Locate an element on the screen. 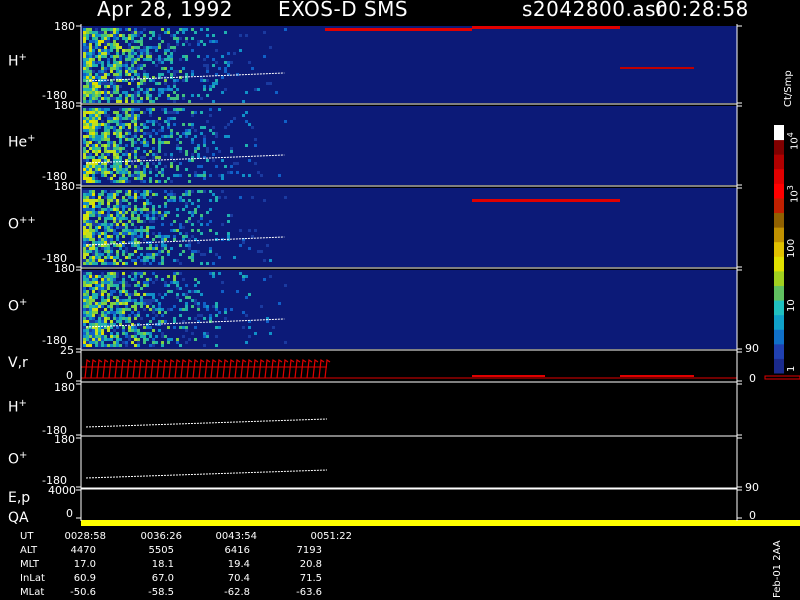 The height and width of the screenshot is (600, 800). panel-label-hplus-line: H+ is located at coordinates (17, 407).